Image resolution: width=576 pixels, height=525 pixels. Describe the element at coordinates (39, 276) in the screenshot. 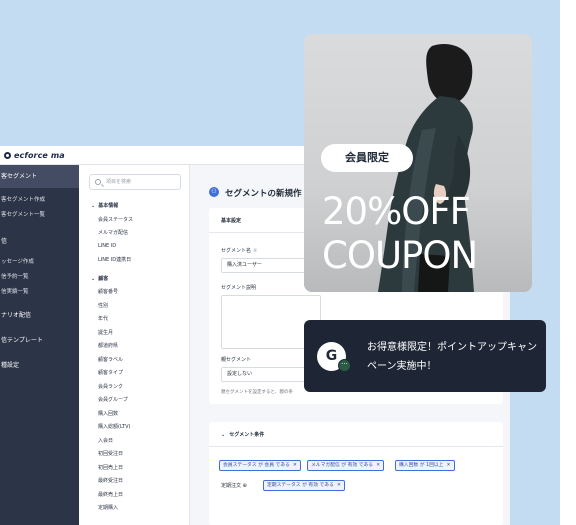

I see `sidebar-item-scheduled-list: 信予約一覧` at that location.